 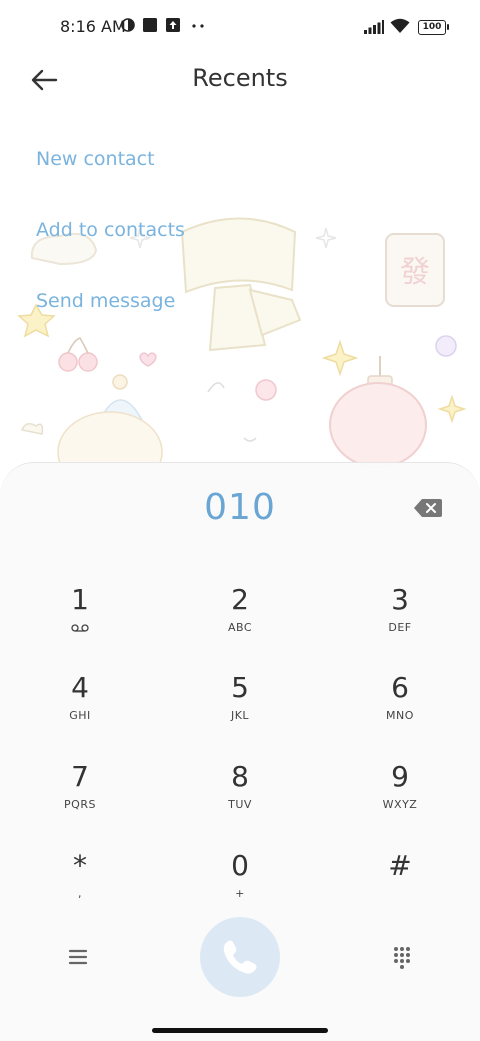 What do you see at coordinates (150, 25) in the screenshot?
I see `stop-square-icon` at bounding box center [150, 25].